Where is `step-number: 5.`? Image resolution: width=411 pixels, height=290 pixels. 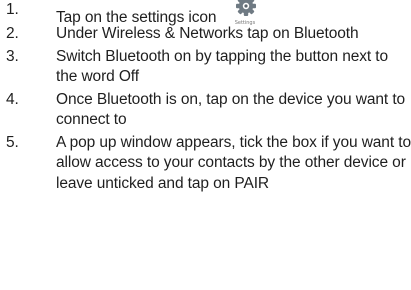
step-number: 5. is located at coordinates (12, 142).